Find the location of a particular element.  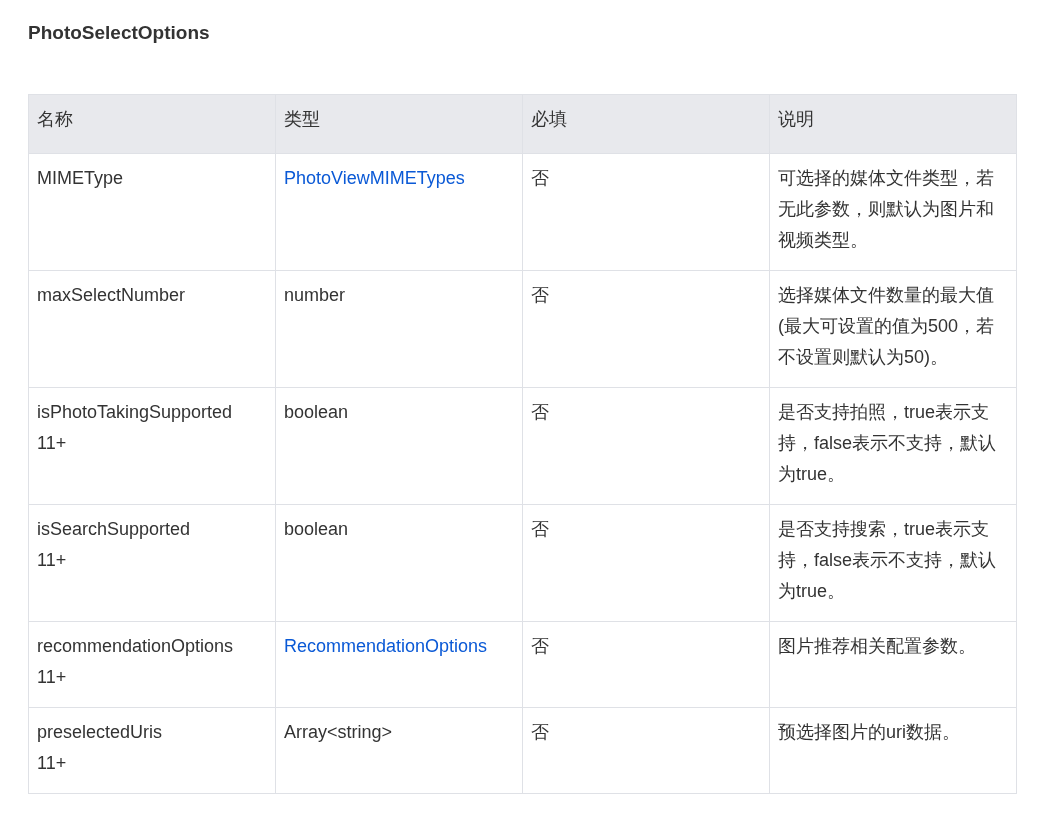

description-text: 是否支持搜索，true表示支持，false表示不支持，默认为true。 is located at coordinates (887, 560).